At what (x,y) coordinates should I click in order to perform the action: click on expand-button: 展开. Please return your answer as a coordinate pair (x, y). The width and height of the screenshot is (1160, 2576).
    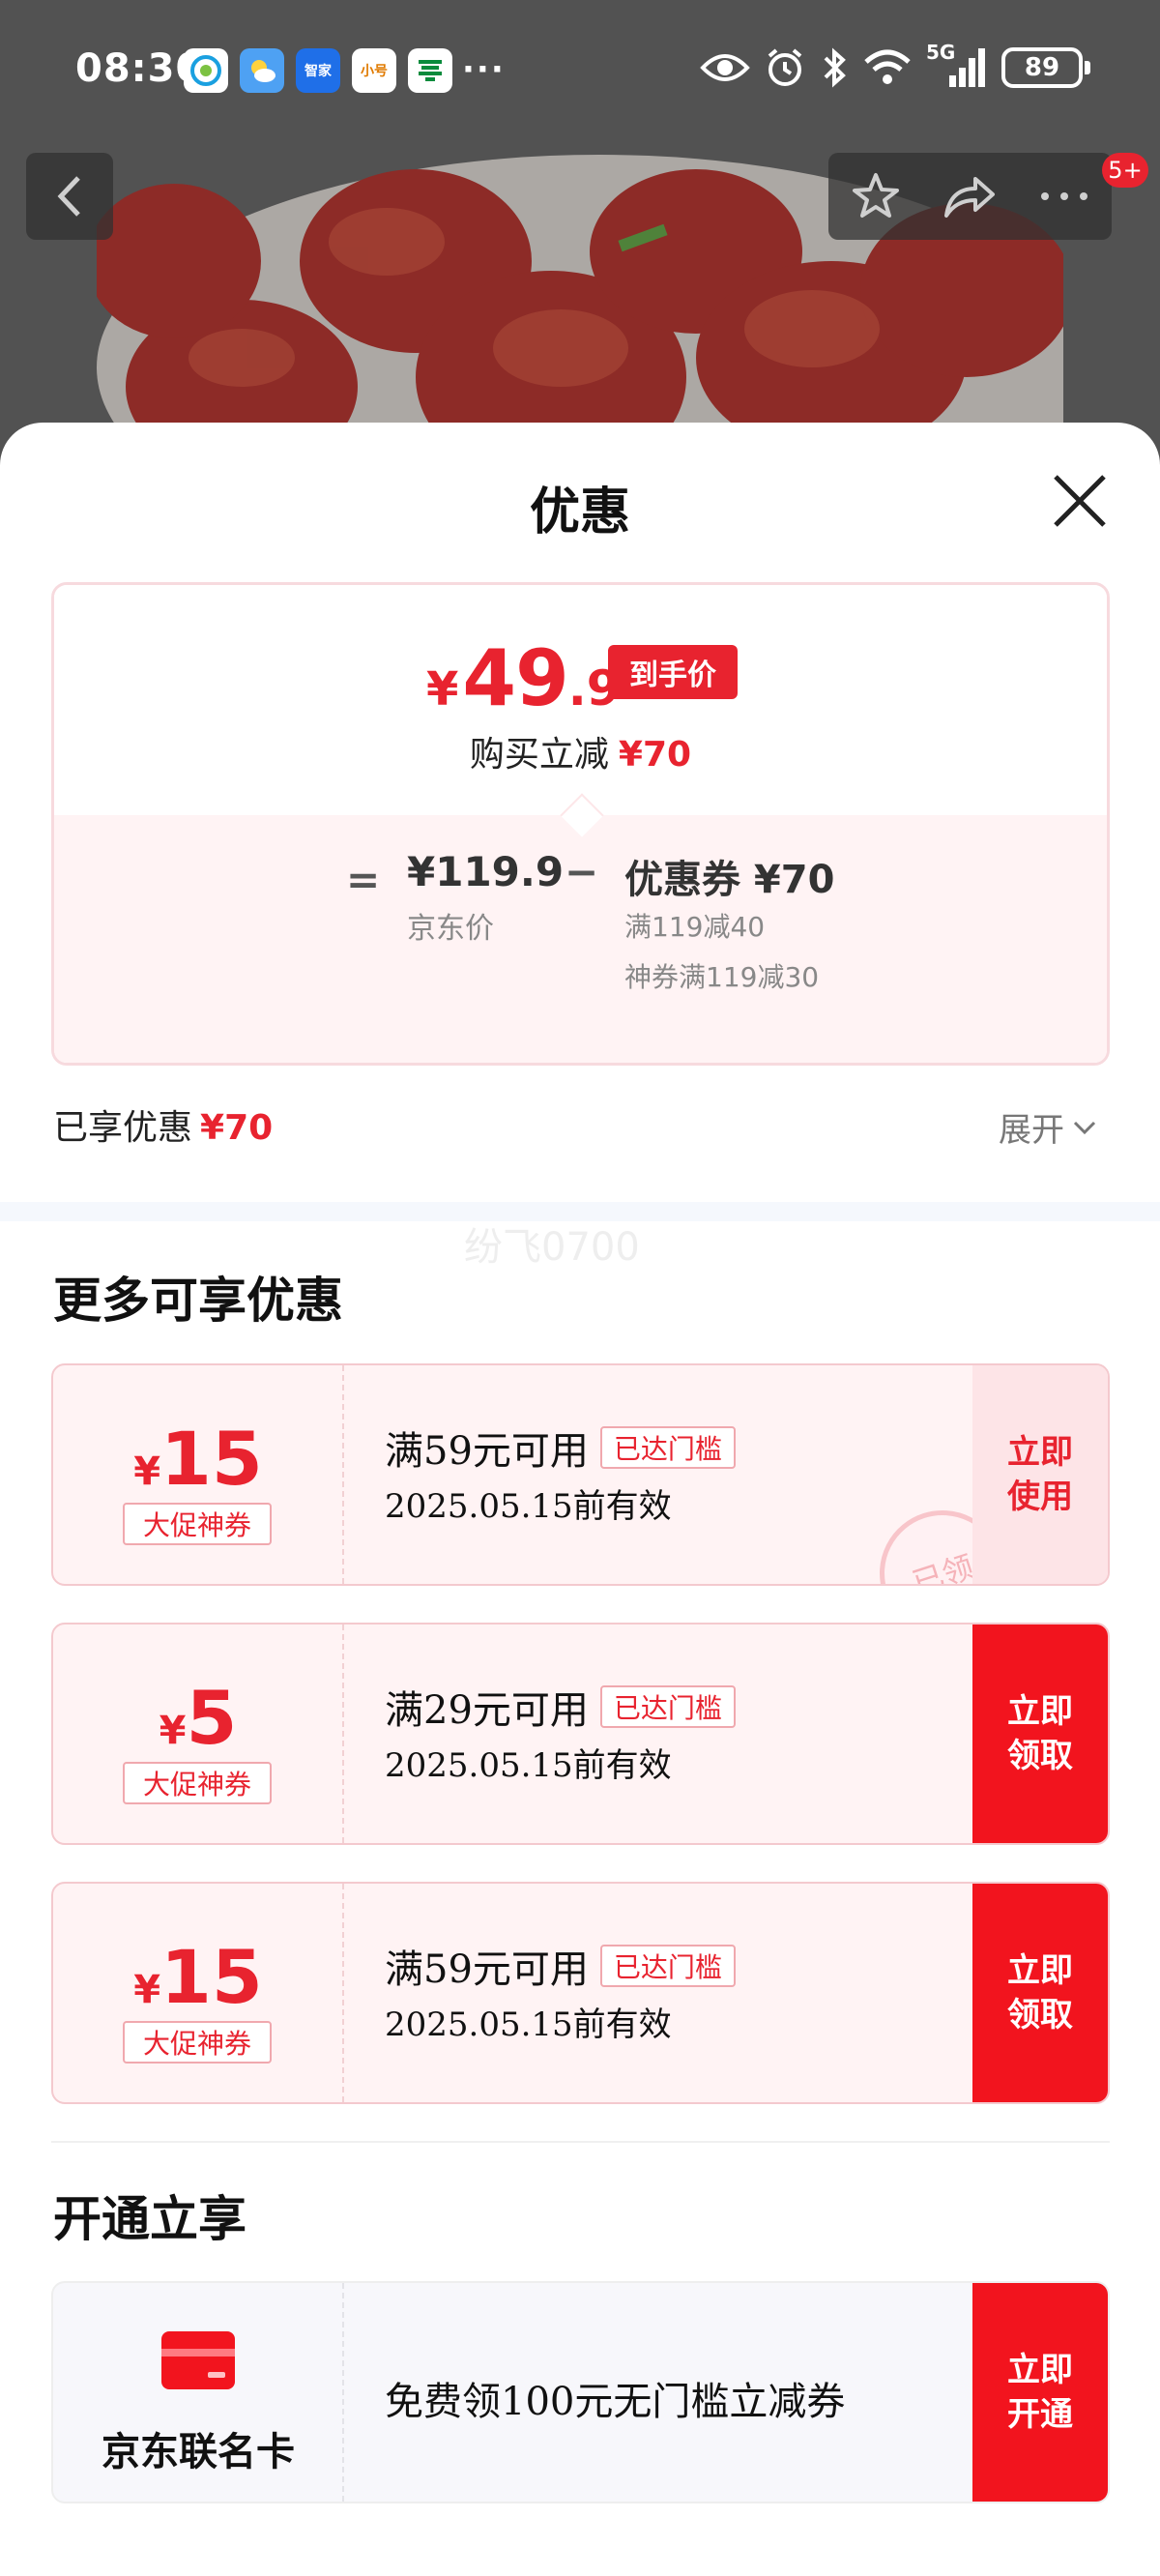
    Looking at the image, I should click on (1048, 1127).